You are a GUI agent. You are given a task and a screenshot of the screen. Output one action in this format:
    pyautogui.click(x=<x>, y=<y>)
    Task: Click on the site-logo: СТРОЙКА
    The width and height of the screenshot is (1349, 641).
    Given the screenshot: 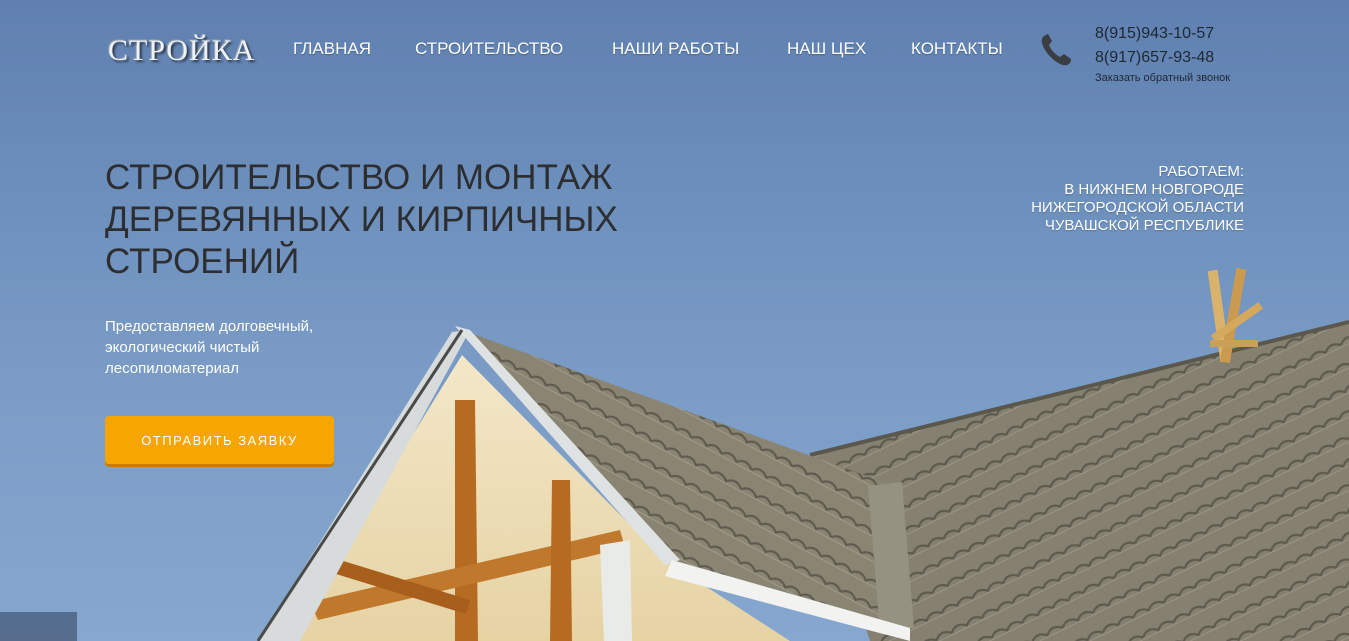 What is the action you would take?
    pyautogui.click(x=181, y=51)
    